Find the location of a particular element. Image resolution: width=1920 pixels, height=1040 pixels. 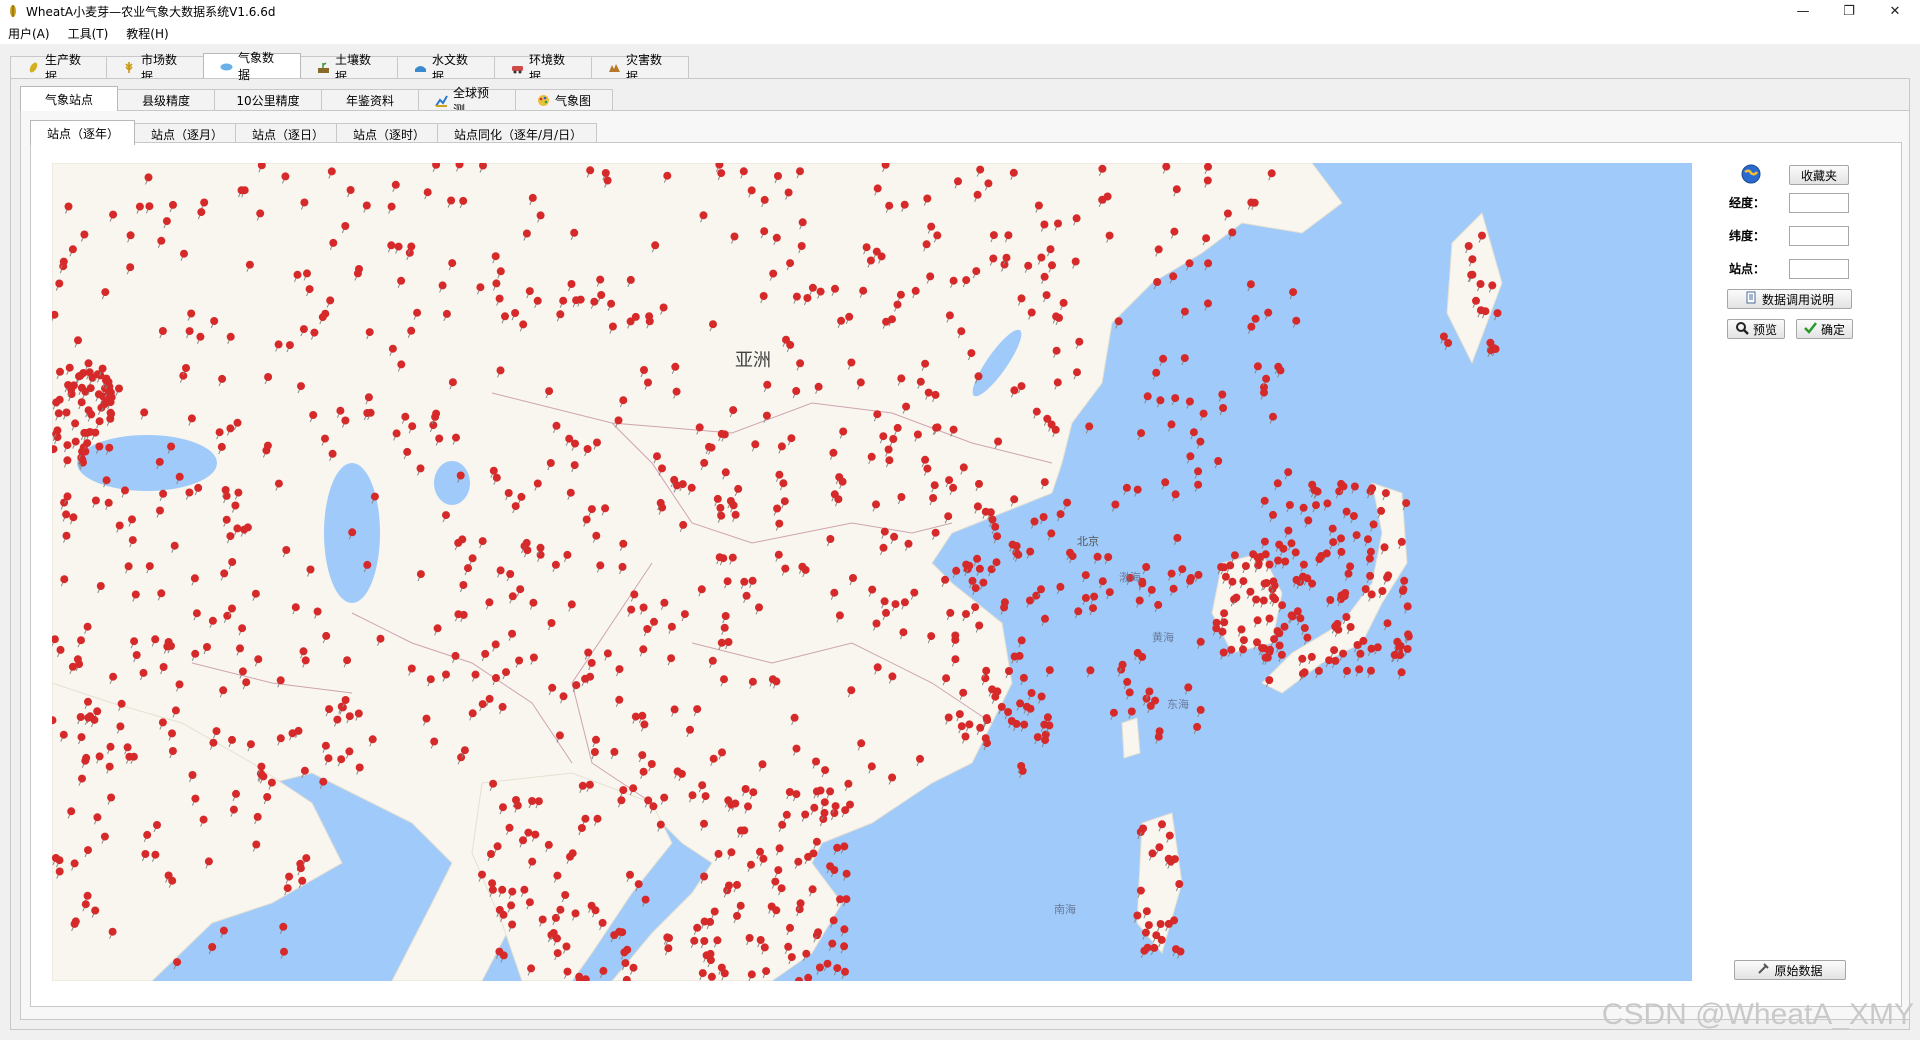

confirm-button: 确定 is located at coordinates (1824, 329).